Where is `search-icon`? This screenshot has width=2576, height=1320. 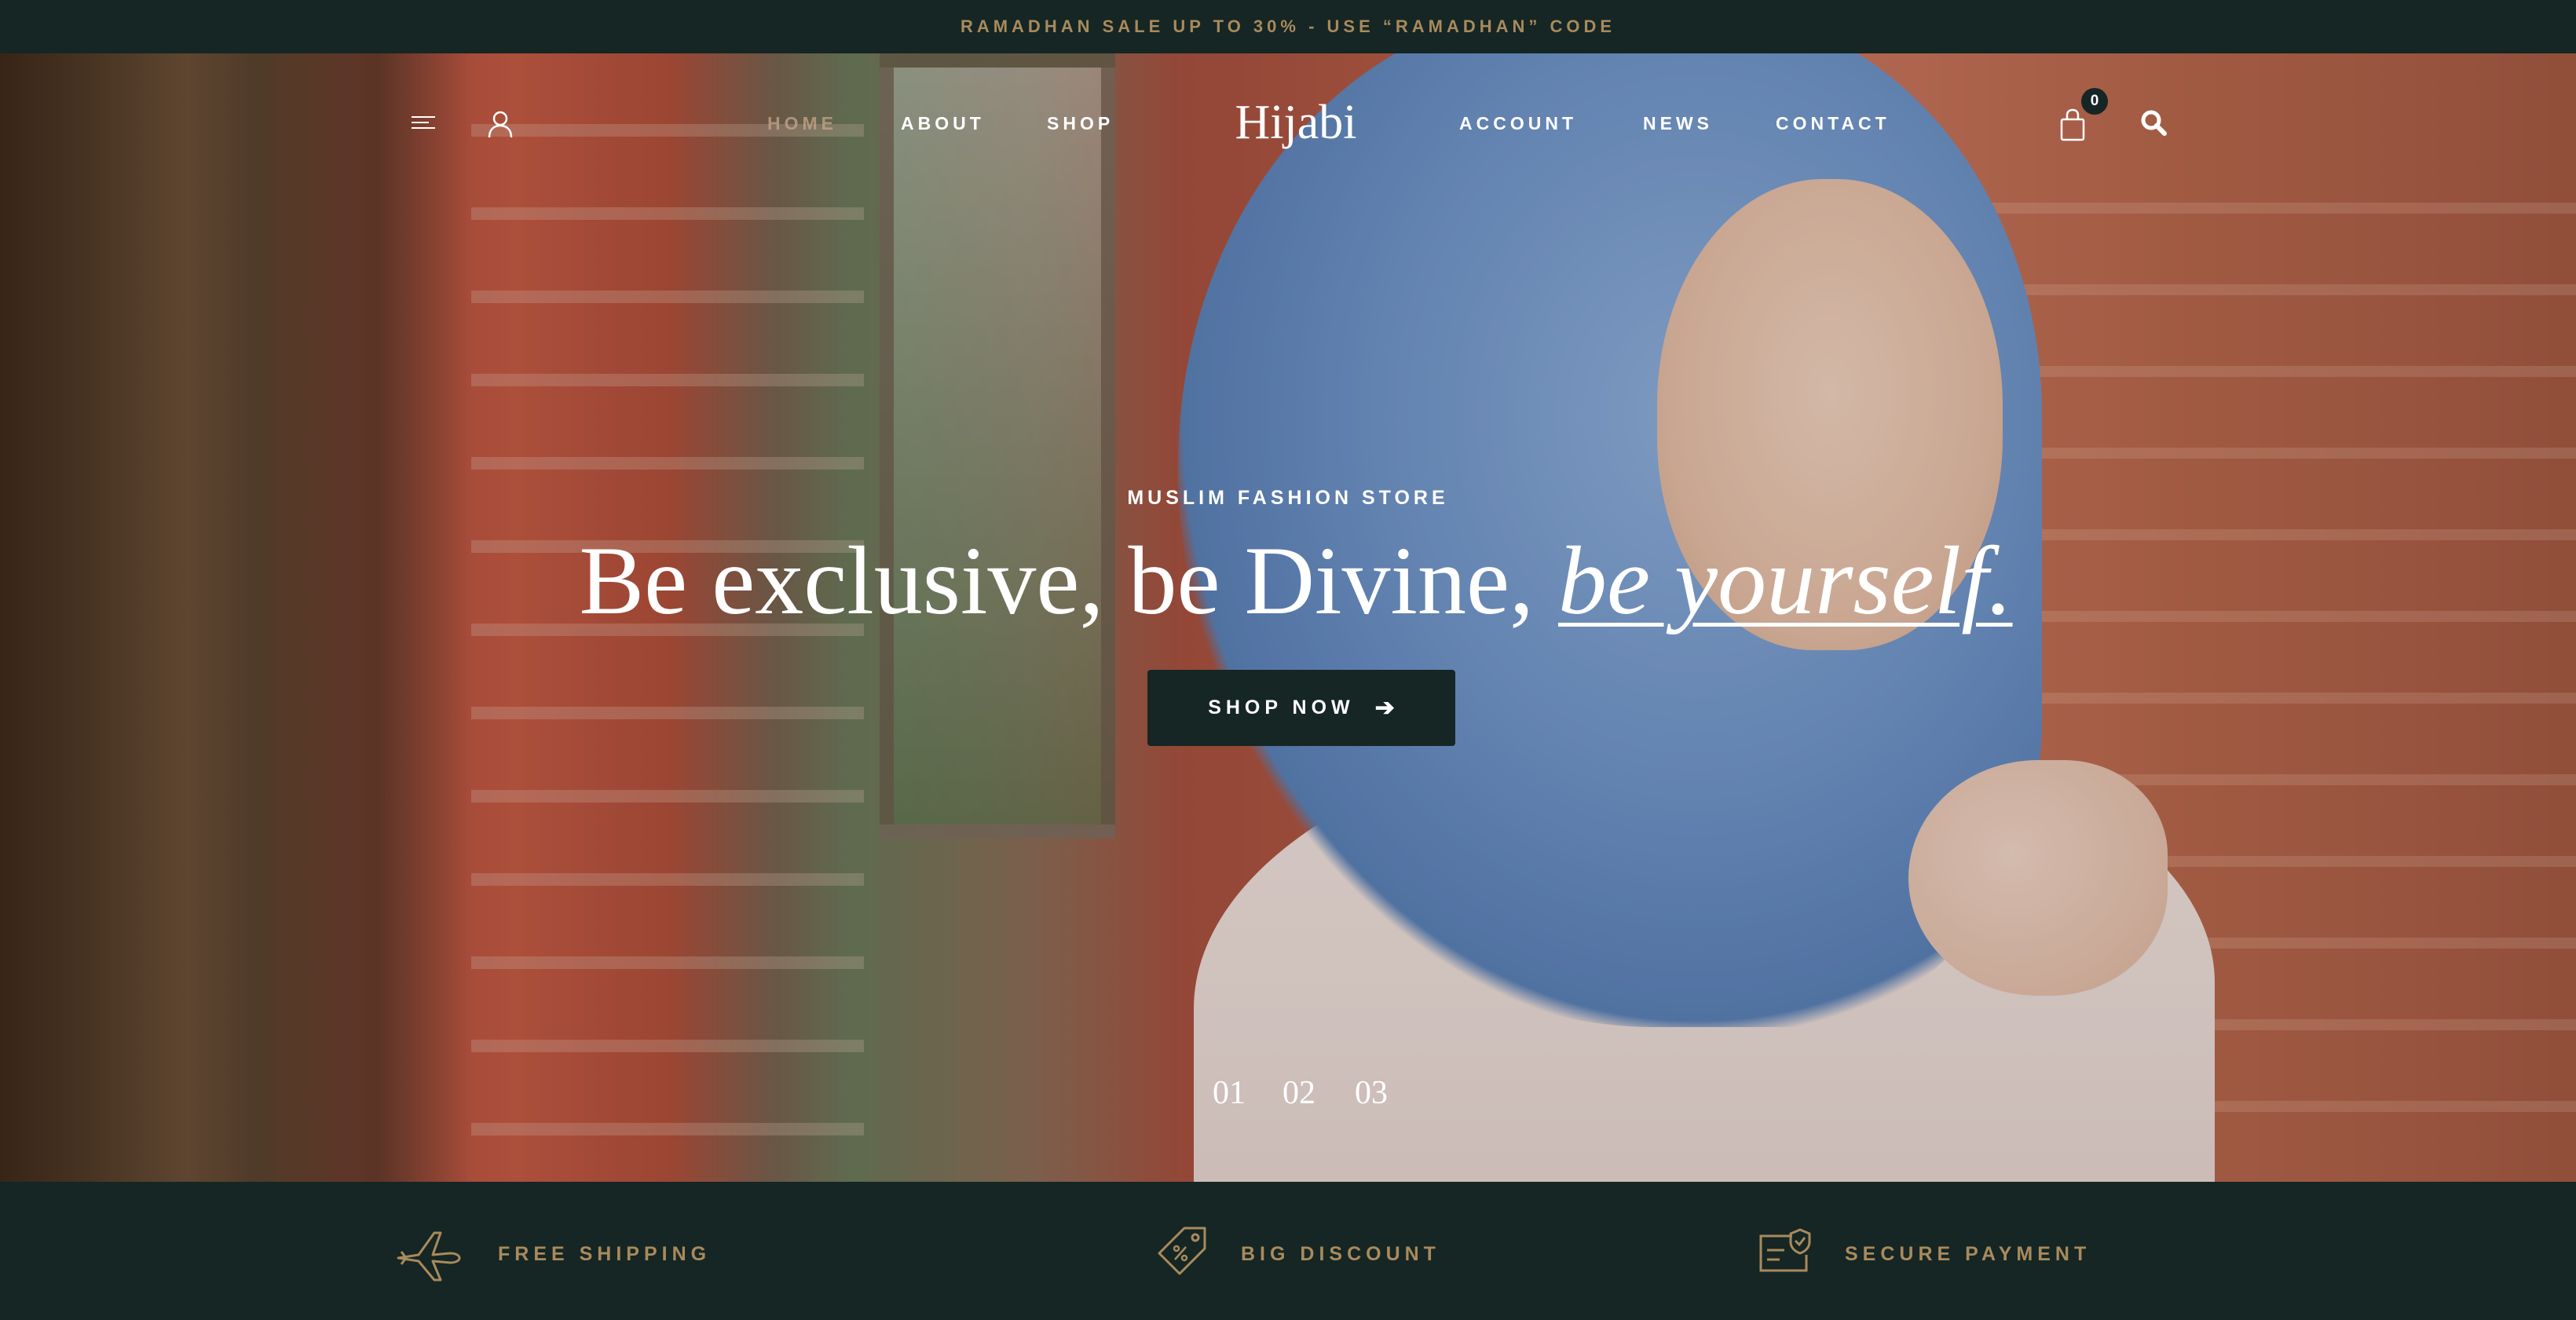
search-icon is located at coordinates (2153, 122).